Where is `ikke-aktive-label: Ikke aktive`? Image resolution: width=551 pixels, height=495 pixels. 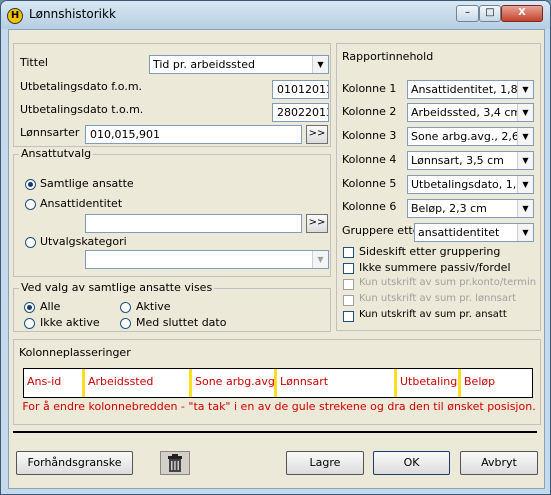 ikke-aktive-label: Ikke aktive is located at coordinates (70, 322).